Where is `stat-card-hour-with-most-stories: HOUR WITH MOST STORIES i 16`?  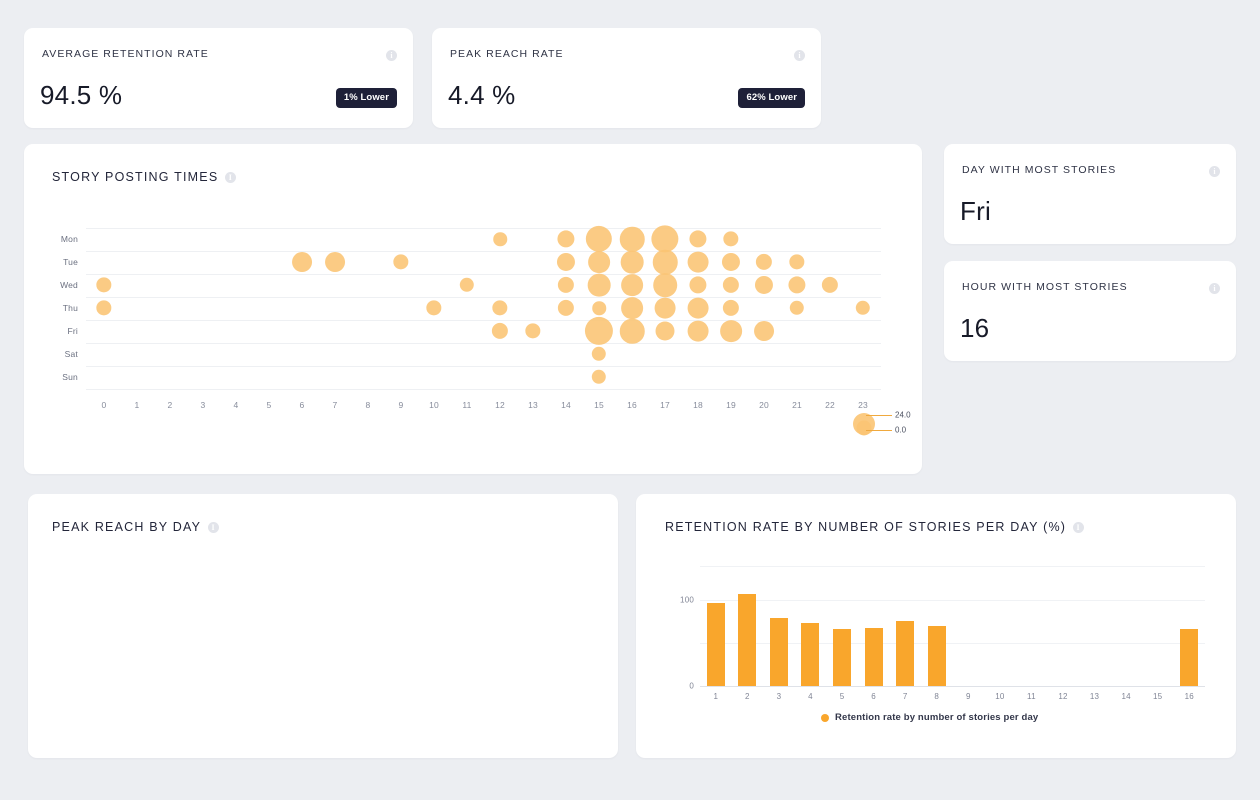
stat-card-hour-with-most-stories: HOUR WITH MOST STORIES i 16 is located at coordinates (1090, 311).